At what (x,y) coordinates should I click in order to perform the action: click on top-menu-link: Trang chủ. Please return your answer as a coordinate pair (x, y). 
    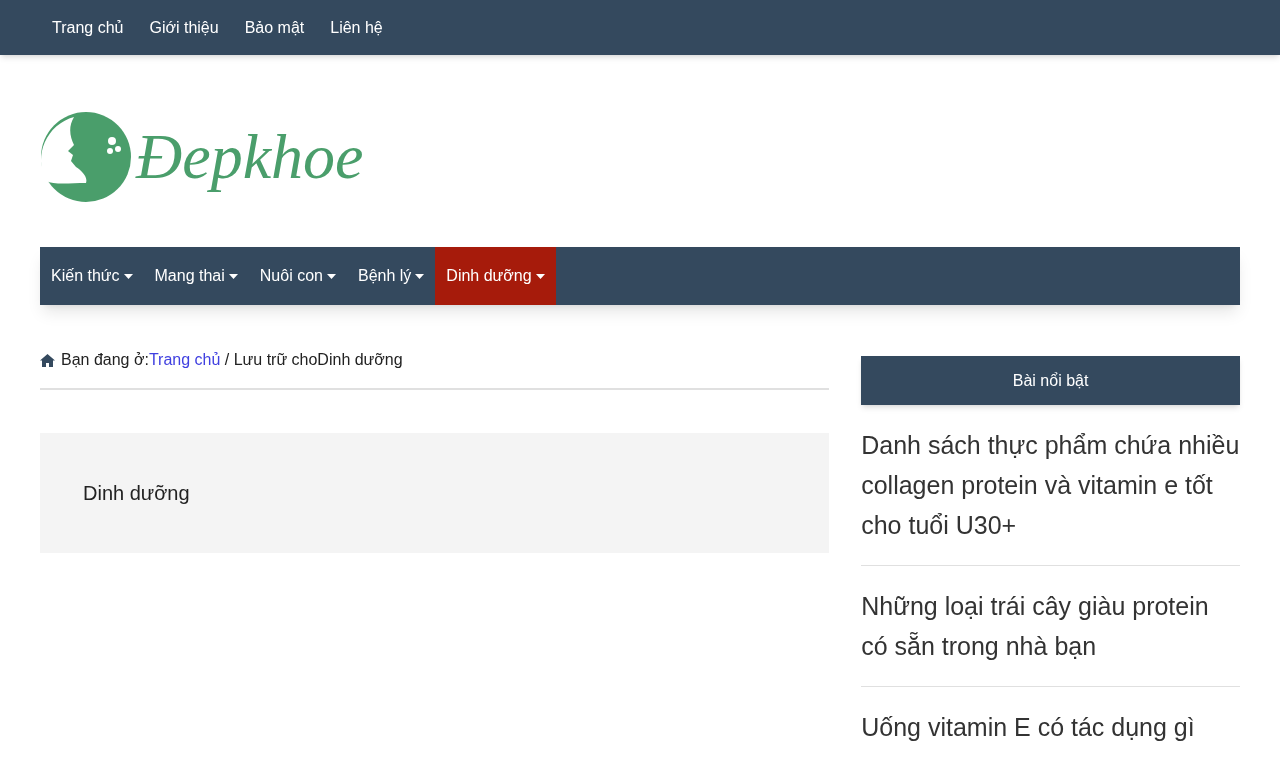
    Looking at the image, I should click on (88, 27).